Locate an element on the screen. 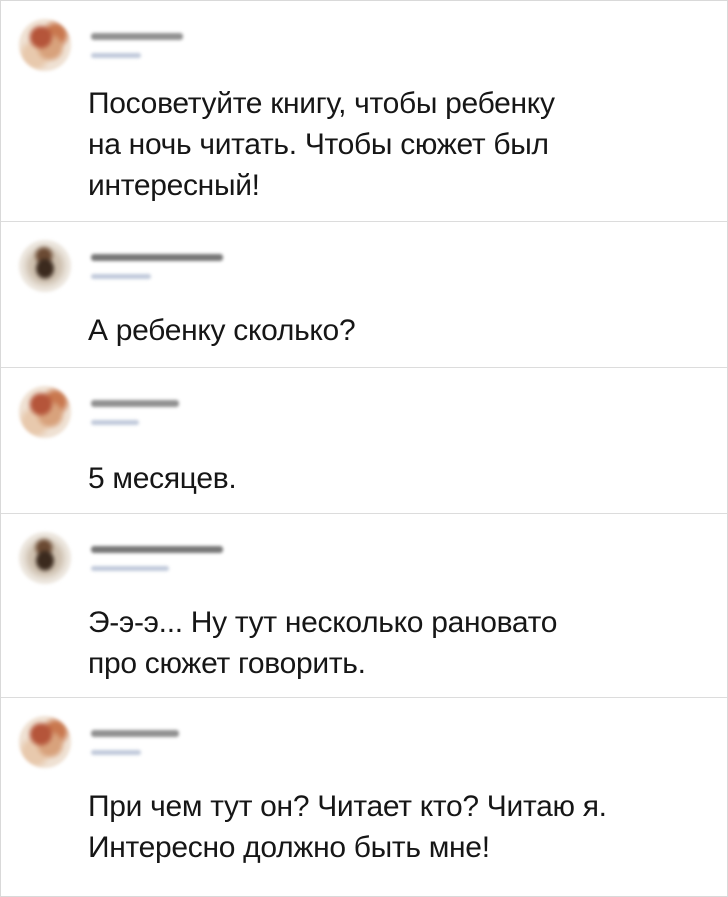 The height and width of the screenshot is (897, 728). comment-text: 5 месяцев. is located at coordinates (162, 478).